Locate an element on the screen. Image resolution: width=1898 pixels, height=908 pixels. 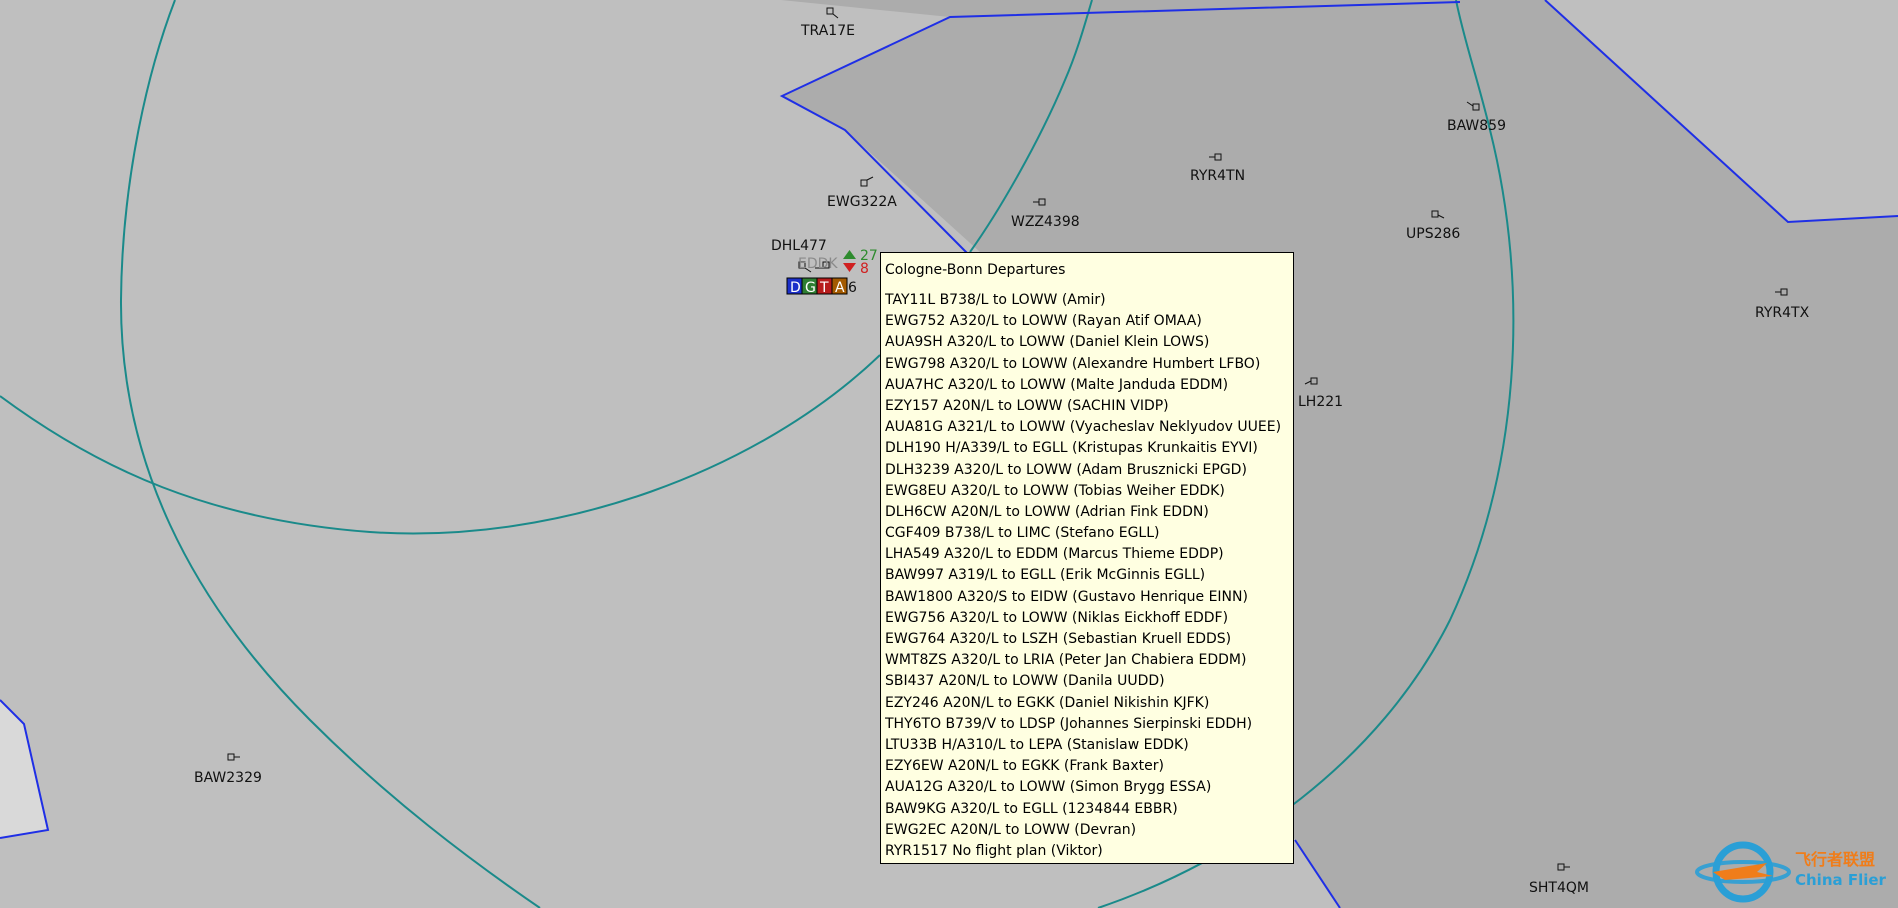
airport-partial-label: 6 is located at coordinates (852, 288).